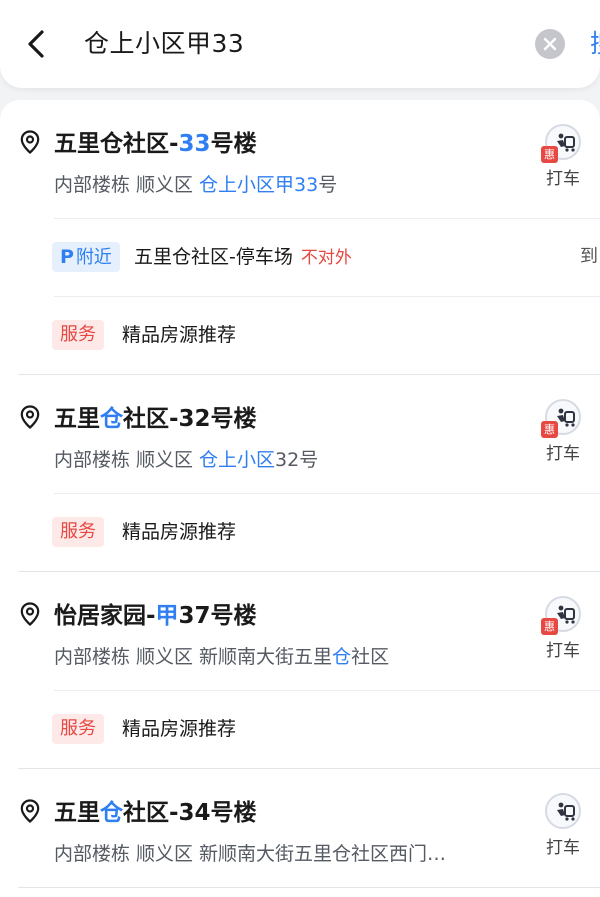 This screenshot has height=897, width=600. What do you see at coordinates (328, 185) in the screenshot?
I see `address-part: 号` at bounding box center [328, 185].